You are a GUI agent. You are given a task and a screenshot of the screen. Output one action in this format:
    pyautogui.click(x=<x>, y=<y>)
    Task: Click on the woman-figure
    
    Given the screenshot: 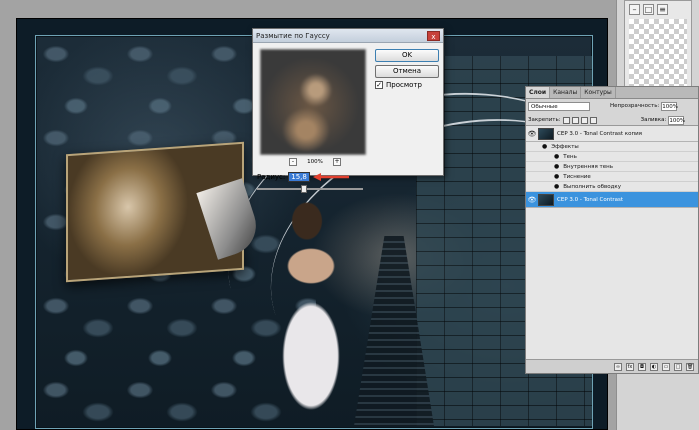 What is the action you would take?
    pyautogui.click(x=301, y=306)
    